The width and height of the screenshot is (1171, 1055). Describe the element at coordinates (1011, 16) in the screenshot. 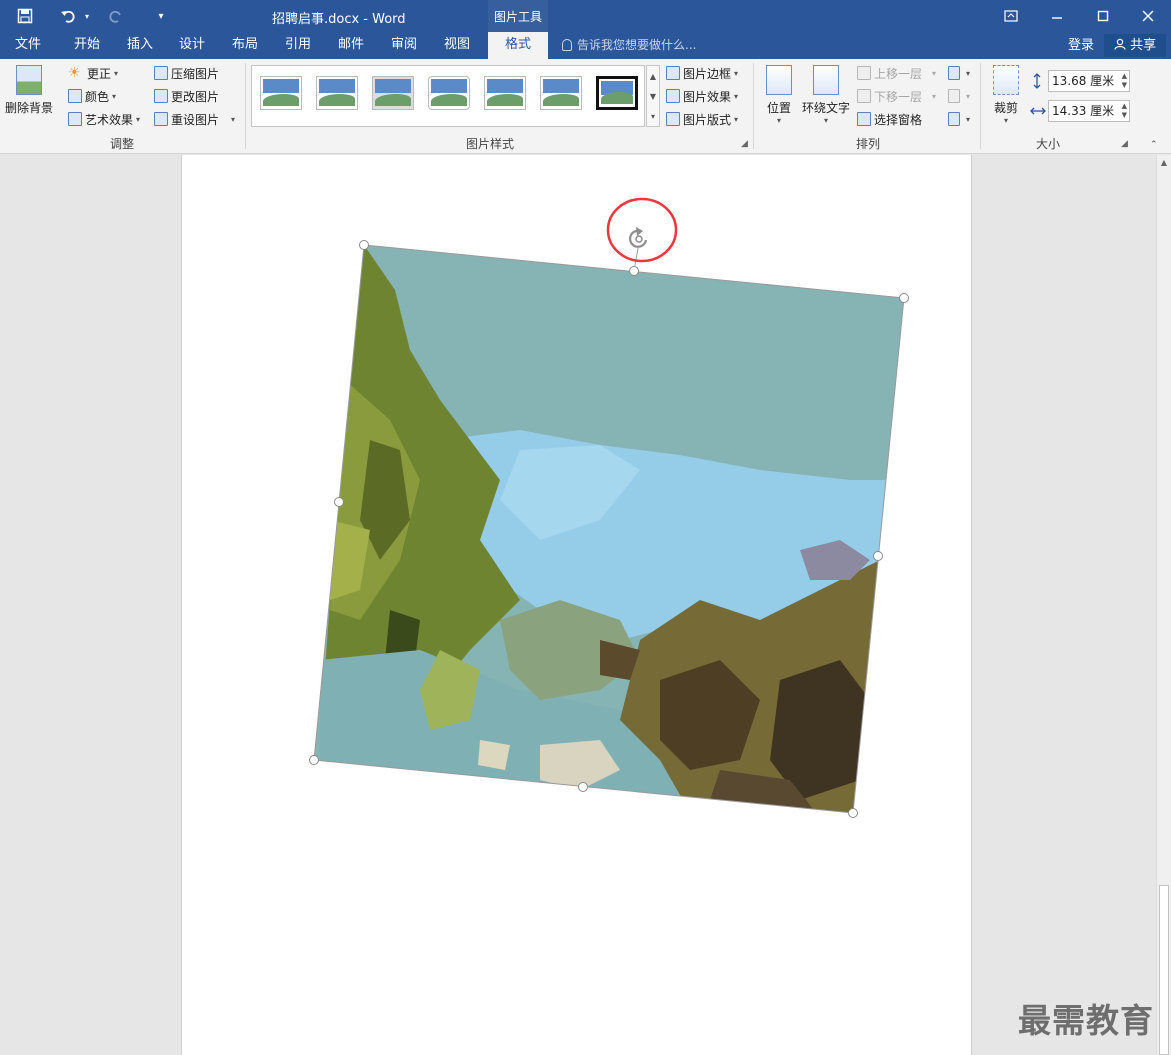

I see `ribbon-display-options-icon` at that location.